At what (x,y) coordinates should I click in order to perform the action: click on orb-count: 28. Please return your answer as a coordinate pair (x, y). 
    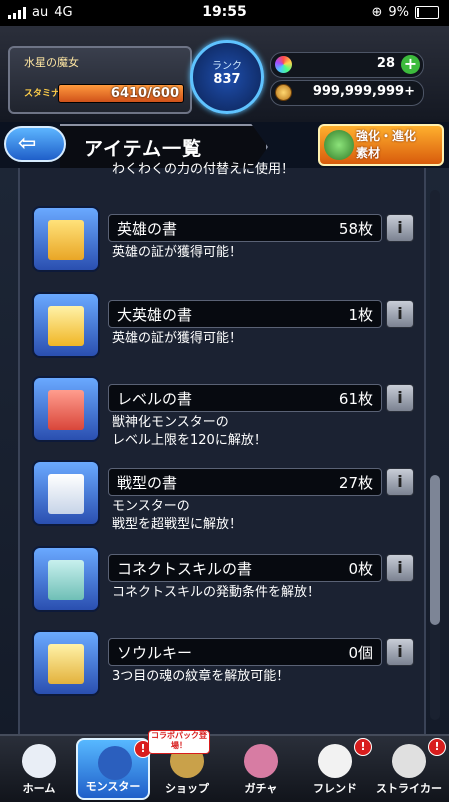
    Looking at the image, I should click on (385, 63).